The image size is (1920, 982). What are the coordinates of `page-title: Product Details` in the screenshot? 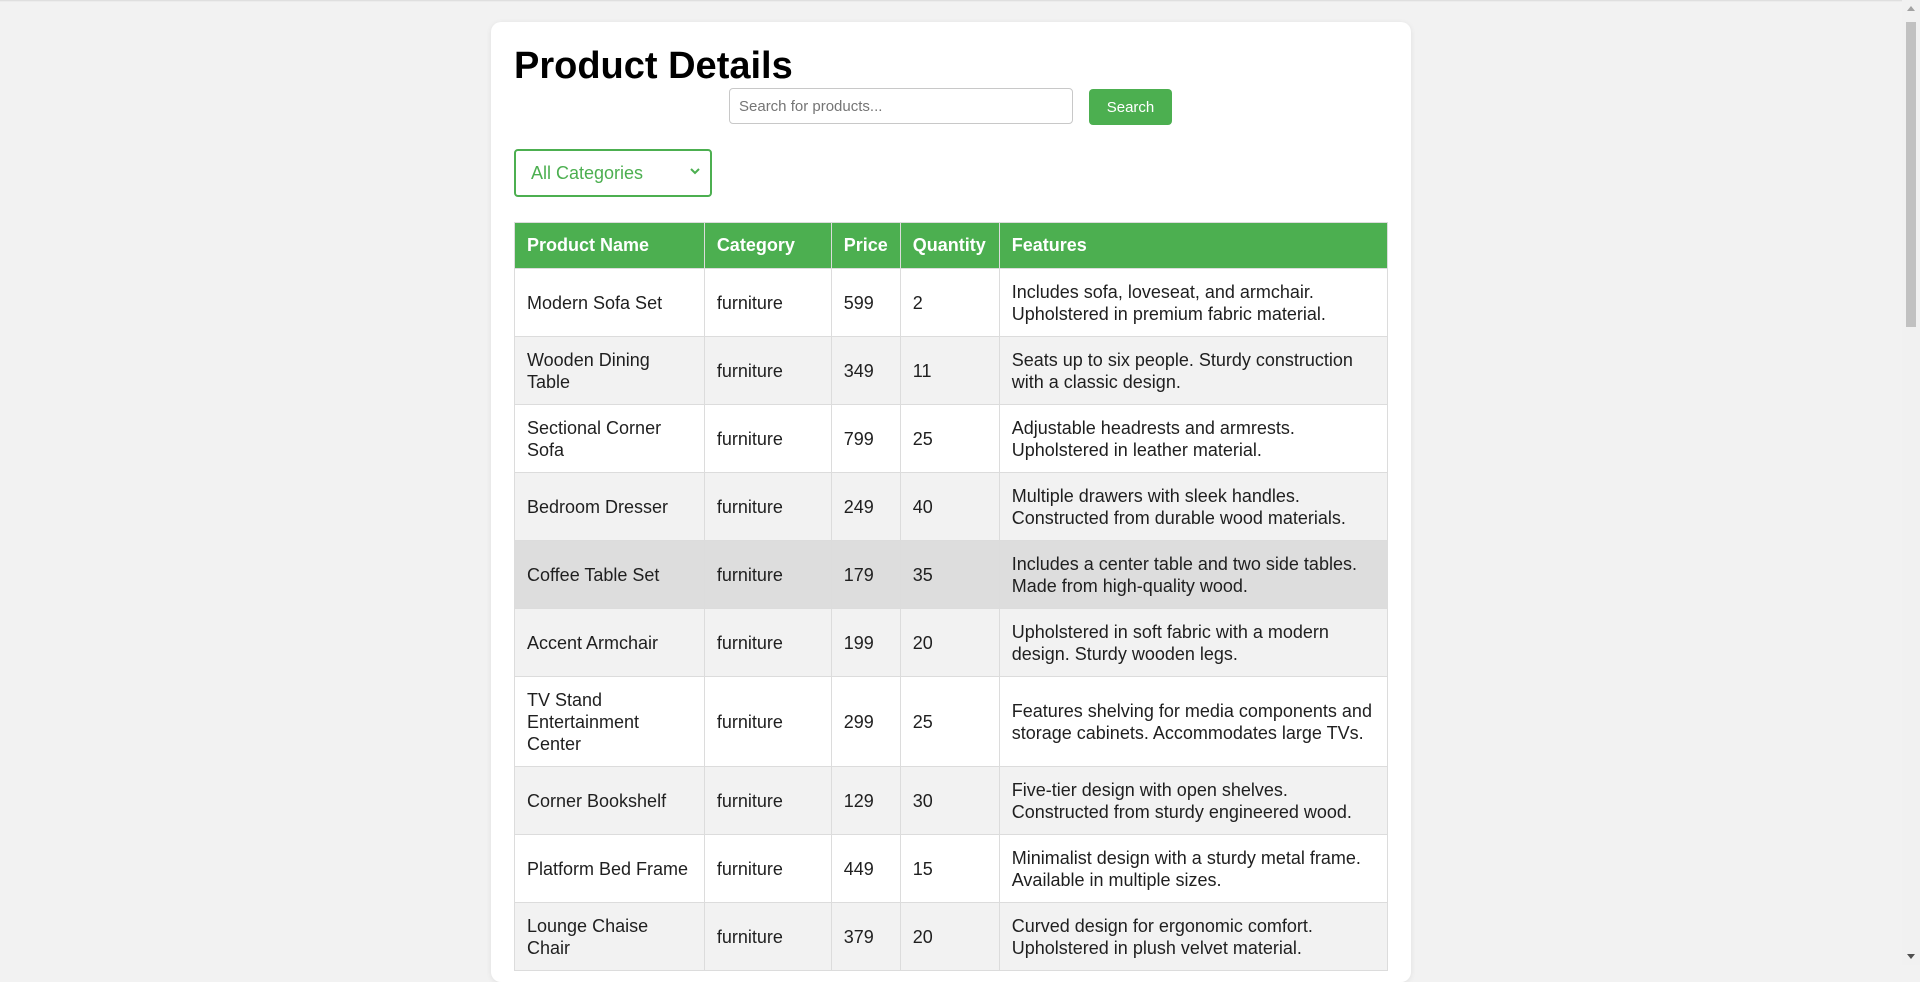 It's located at (653, 66).